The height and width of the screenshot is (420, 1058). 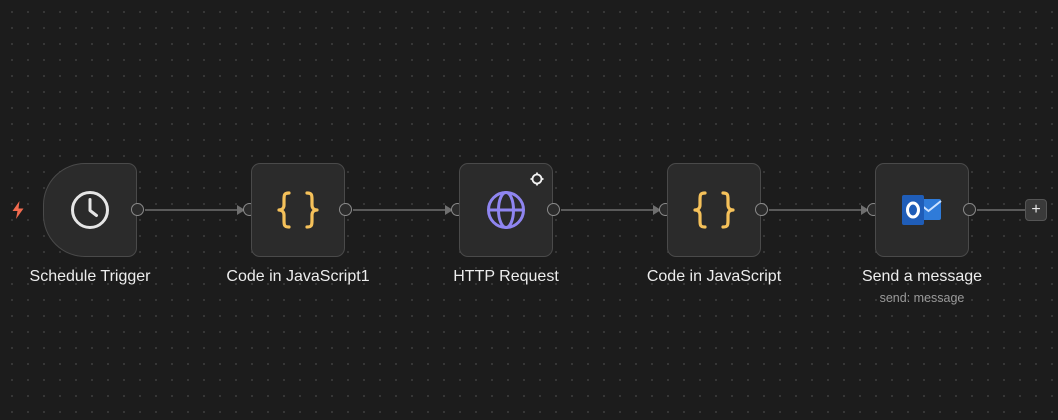 What do you see at coordinates (553, 209) in the screenshot?
I see `output-handle-http-request` at bounding box center [553, 209].